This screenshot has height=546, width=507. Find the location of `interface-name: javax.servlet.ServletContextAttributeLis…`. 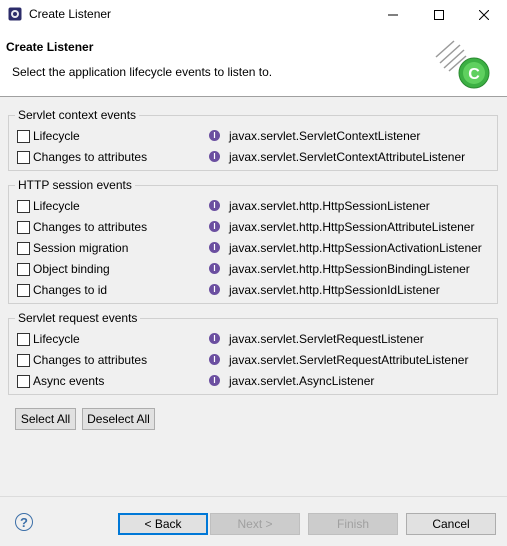

interface-name: javax.servlet.ServletContextAttributeLis… is located at coordinates (347, 157).